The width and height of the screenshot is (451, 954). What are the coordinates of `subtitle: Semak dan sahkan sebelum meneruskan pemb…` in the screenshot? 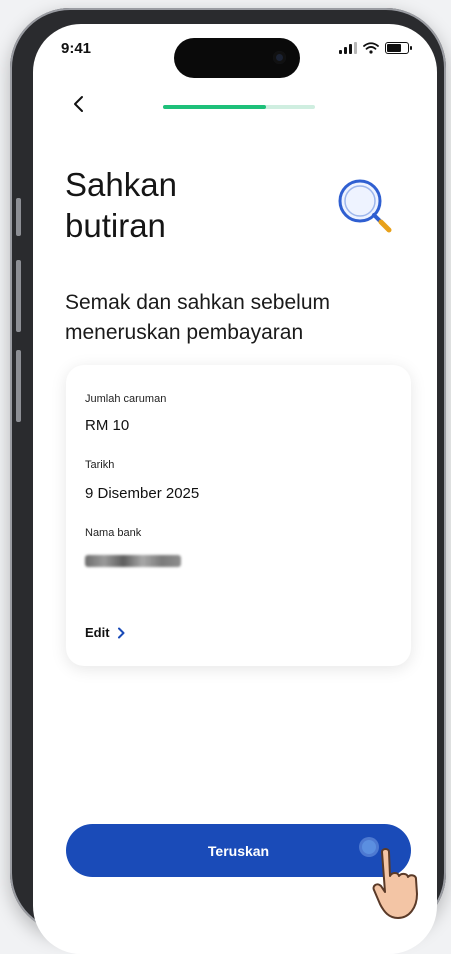 It's located at (197, 317).